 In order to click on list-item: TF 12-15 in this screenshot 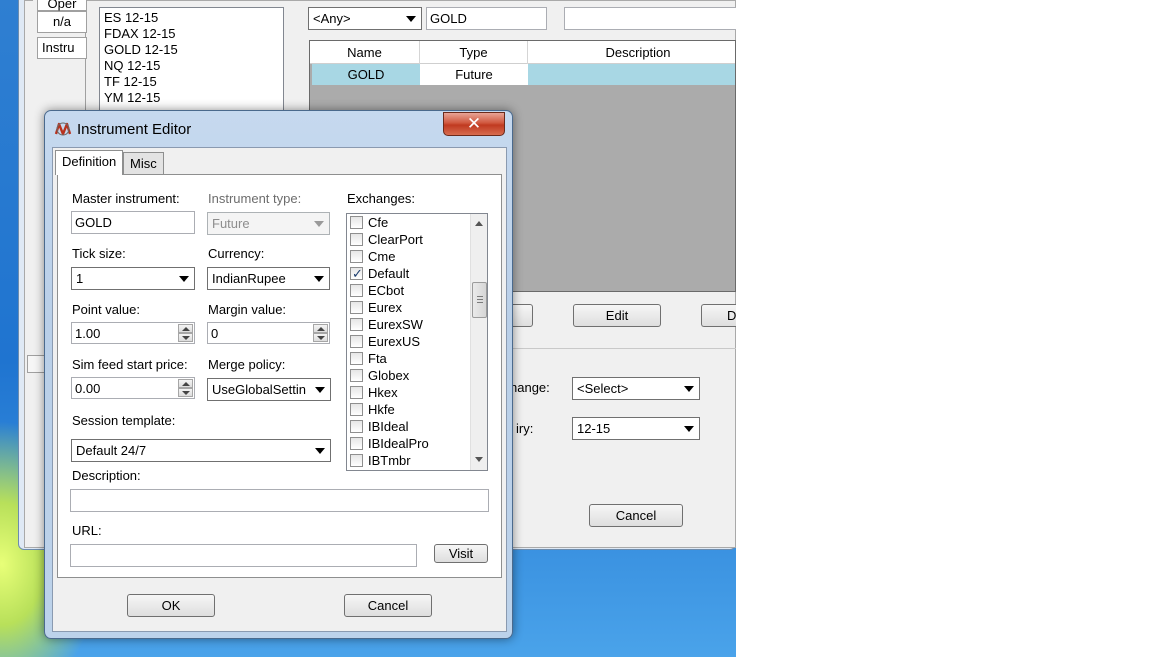, I will do `click(191, 82)`.